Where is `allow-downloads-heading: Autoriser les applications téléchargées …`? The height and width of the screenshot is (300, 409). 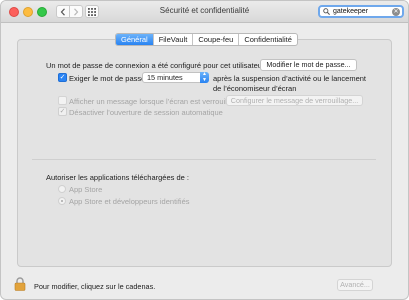
allow-downloads-heading: Autoriser les applications téléchargées … is located at coordinates (117, 177).